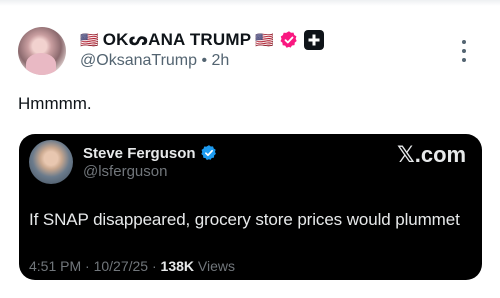 The width and height of the screenshot is (500, 298). What do you see at coordinates (55, 103) in the screenshot?
I see `post-text: Hmmmm.` at bounding box center [55, 103].